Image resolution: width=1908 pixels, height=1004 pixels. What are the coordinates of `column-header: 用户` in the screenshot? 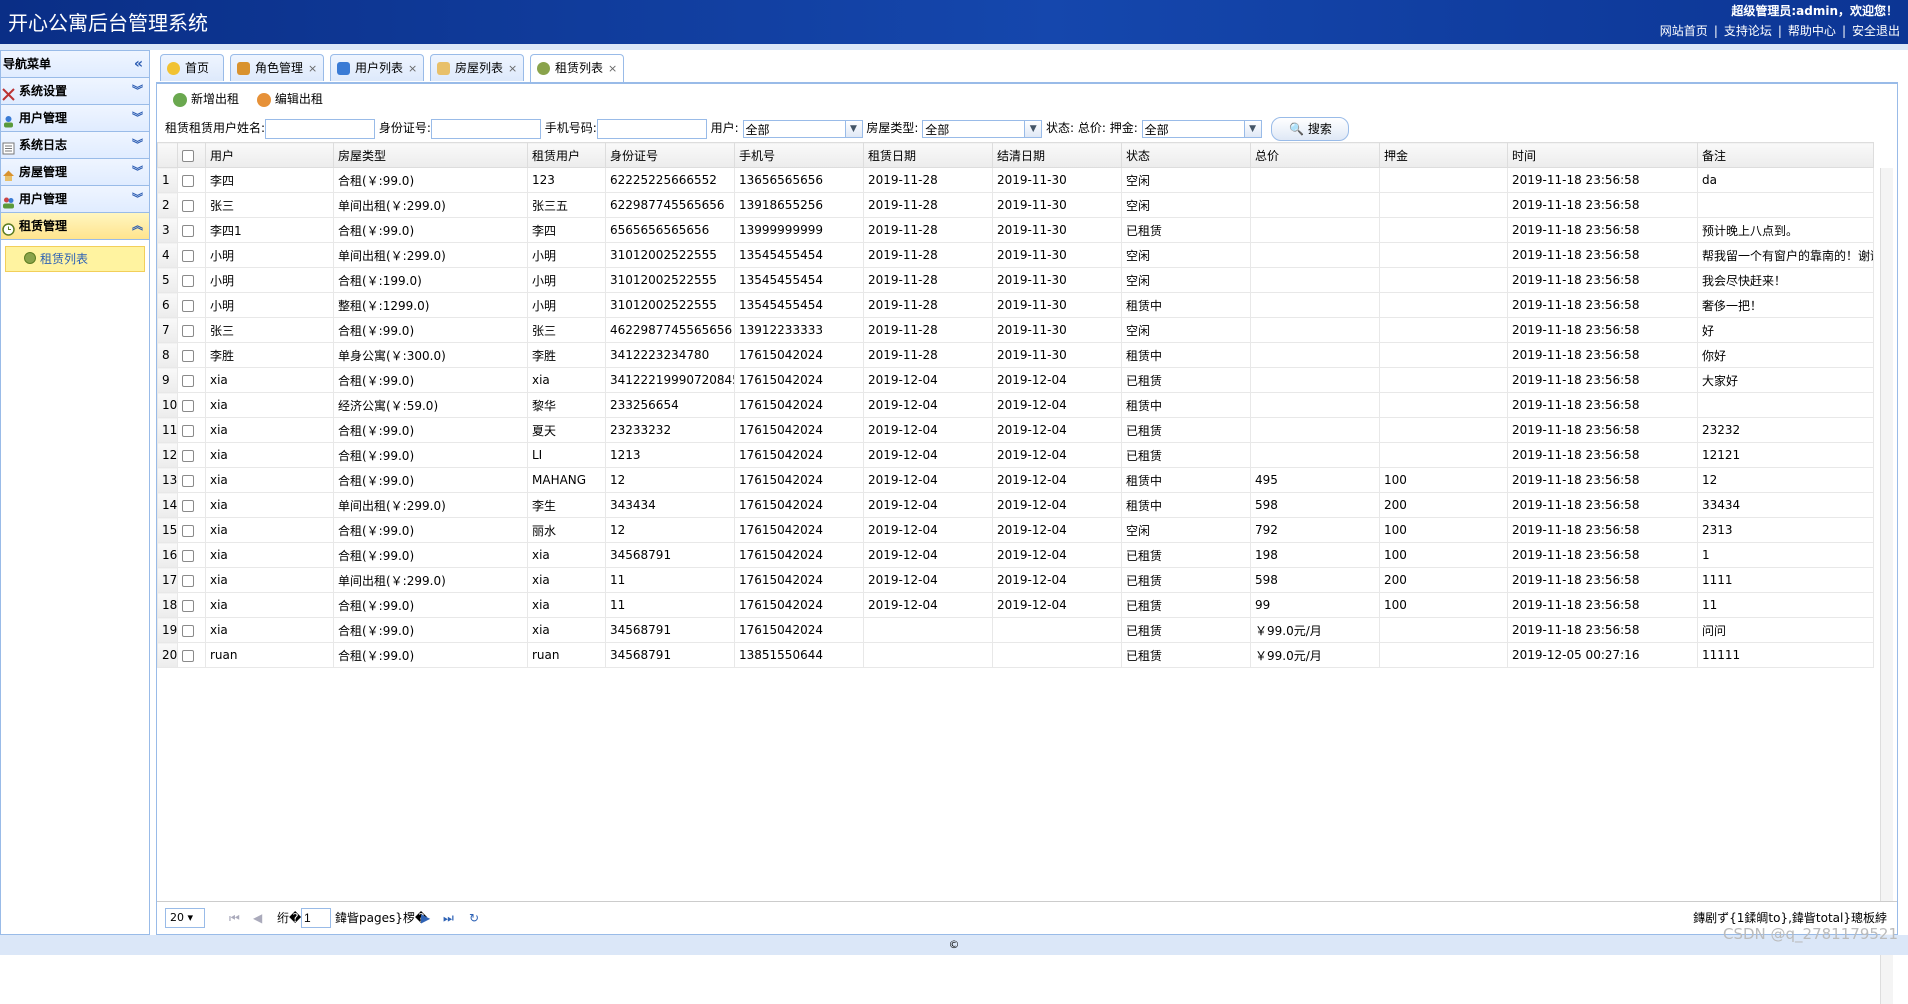 It's located at (269, 155).